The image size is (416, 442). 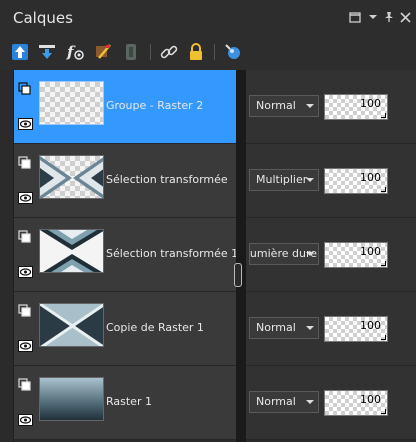 What do you see at coordinates (169, 52) in the screenshot?
I see `link-icon` at bounding box center [169, 52].